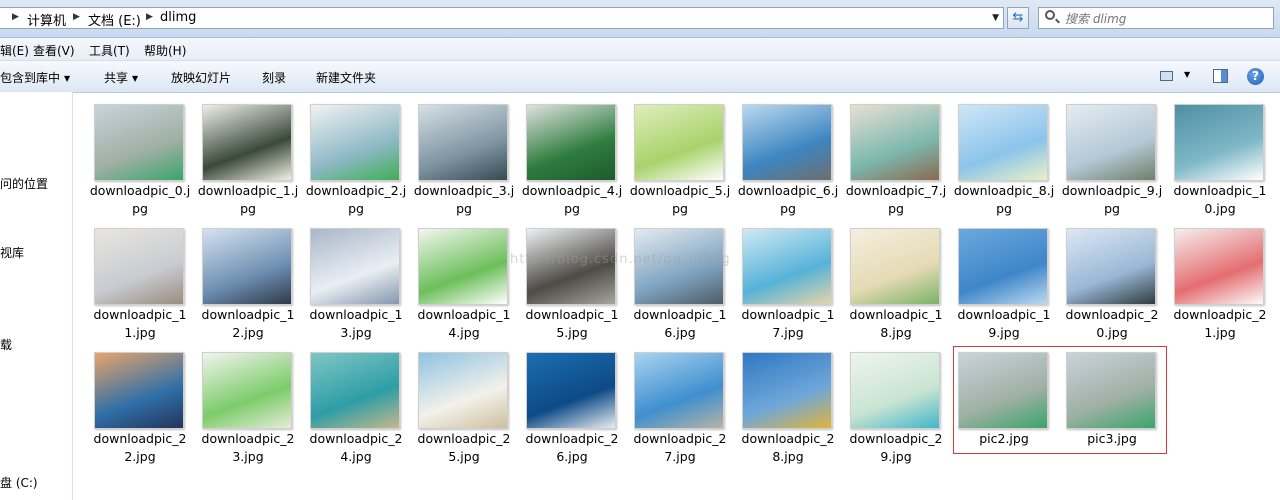  What do you see at coordinates (253, 161) in the screenshot?
I see `file-item: downloadpic_1.jpg` at bounding box center [253, 161].